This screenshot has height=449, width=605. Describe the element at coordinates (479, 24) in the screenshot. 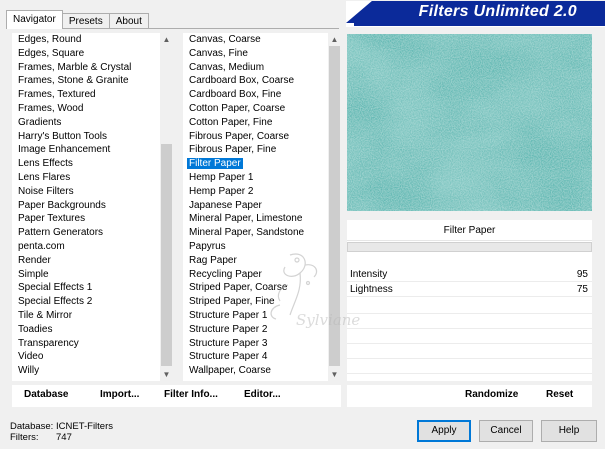

I see `banner-underline` at that location.